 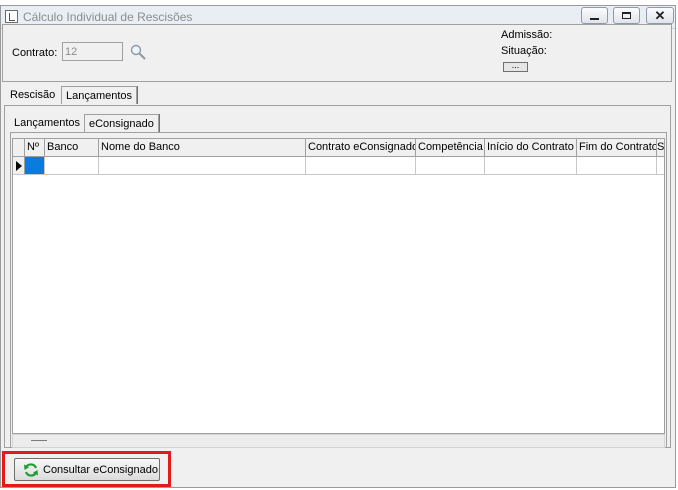 What do you see at coordinates (617, 166) in the screenshot?
I see `cell-fim` at bounding box center [617, 166].